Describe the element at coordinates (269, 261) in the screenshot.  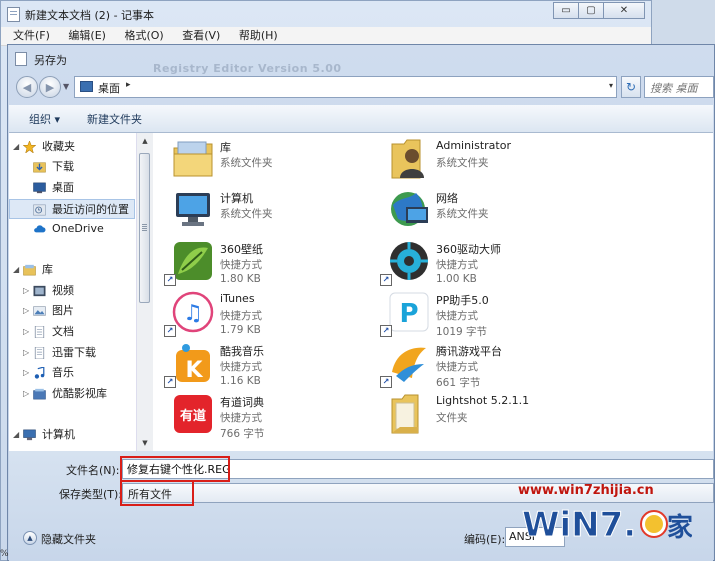
I see `file-item-360-wallpaper: ↗ 360壁纸 快捷方式 1.80 KB` at that location.